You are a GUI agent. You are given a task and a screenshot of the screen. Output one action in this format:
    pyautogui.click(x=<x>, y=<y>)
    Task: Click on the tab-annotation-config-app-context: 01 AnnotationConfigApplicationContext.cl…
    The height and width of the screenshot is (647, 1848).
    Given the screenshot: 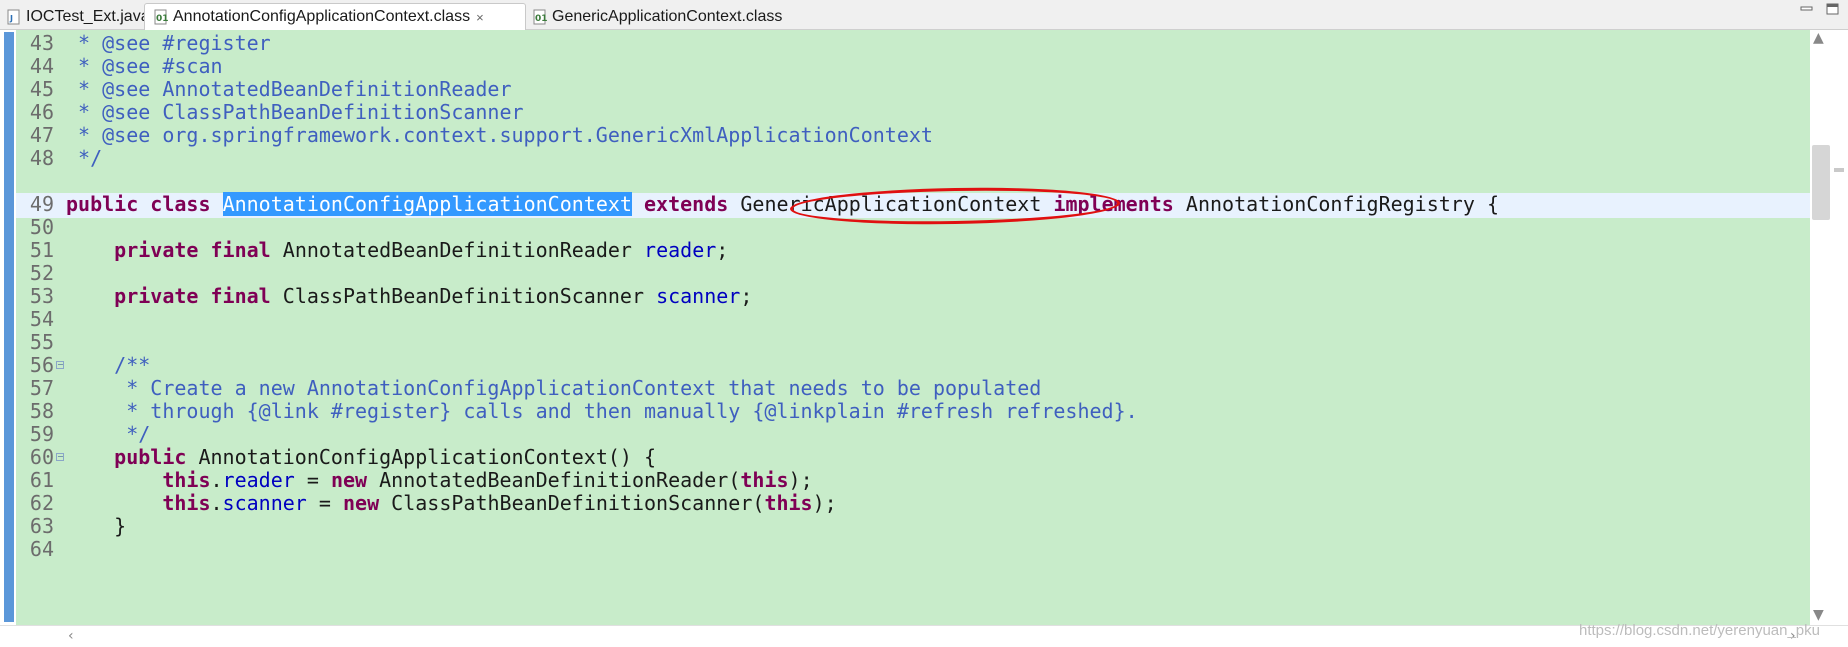 What is the action you would take?
    pyautogui.click(x=335, y=16)
    